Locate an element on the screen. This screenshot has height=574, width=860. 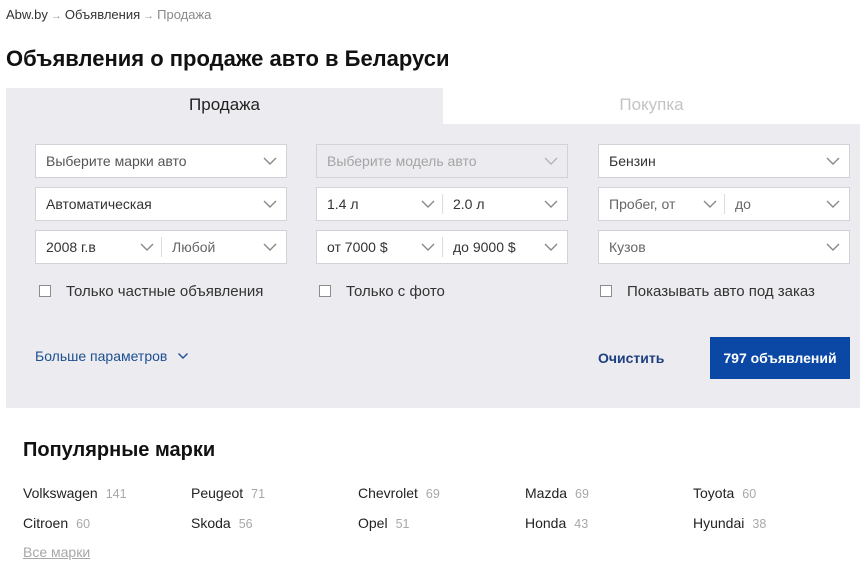
show-on-order-label: Показывать авто под заказ is located at coordinates (721, 291).